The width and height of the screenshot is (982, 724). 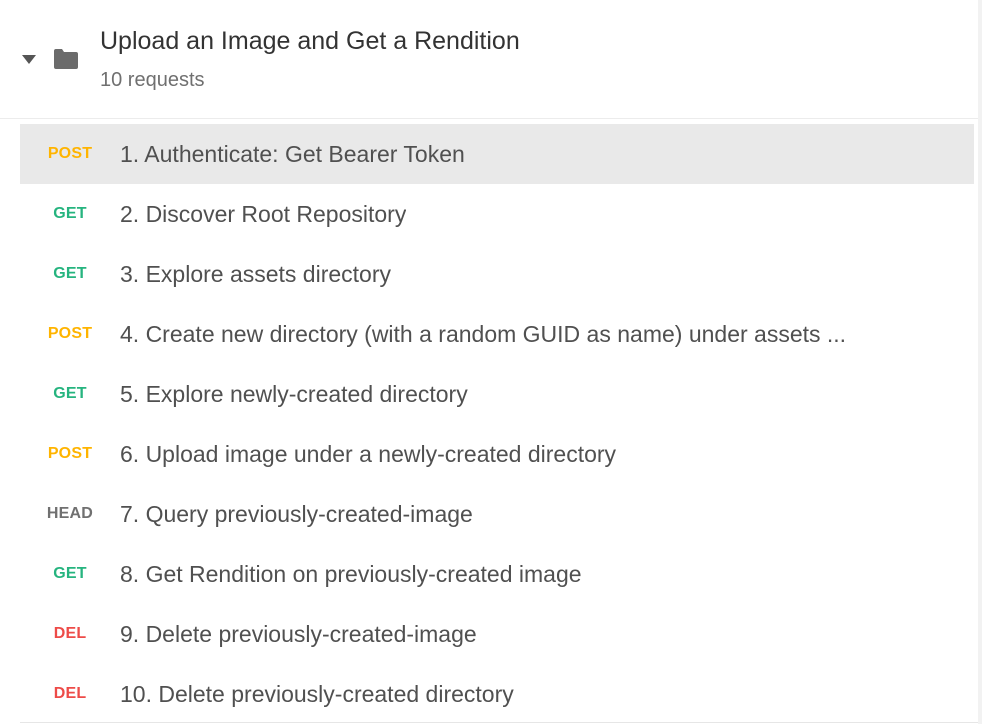 What do you see at coordinates (294, 394) in the screenshot?
I see `request-name: 5. Explore newly-created directory` at bounding box center [294, 394].